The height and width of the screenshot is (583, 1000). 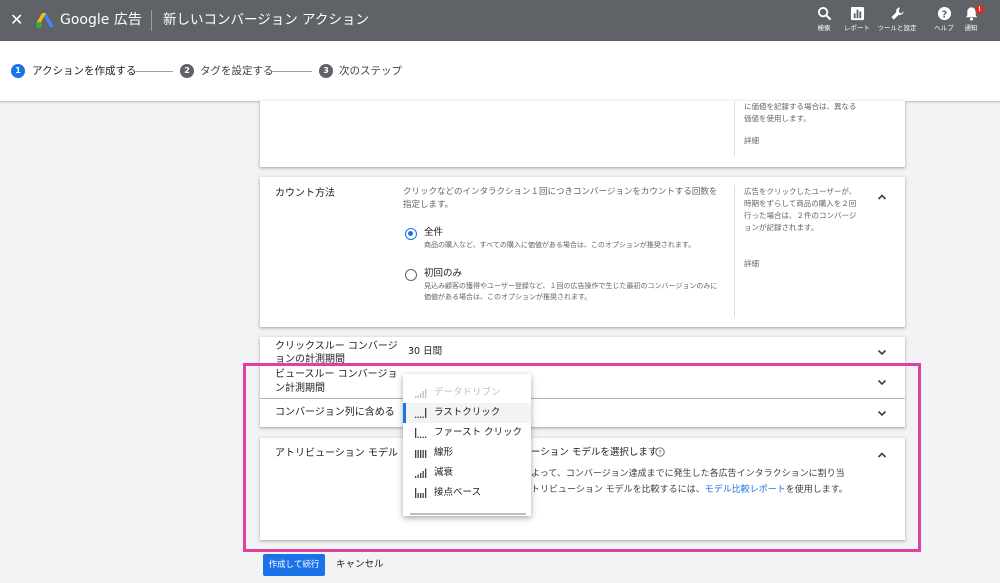 I want to click on last-click-icon, so click(x=421, y=413).